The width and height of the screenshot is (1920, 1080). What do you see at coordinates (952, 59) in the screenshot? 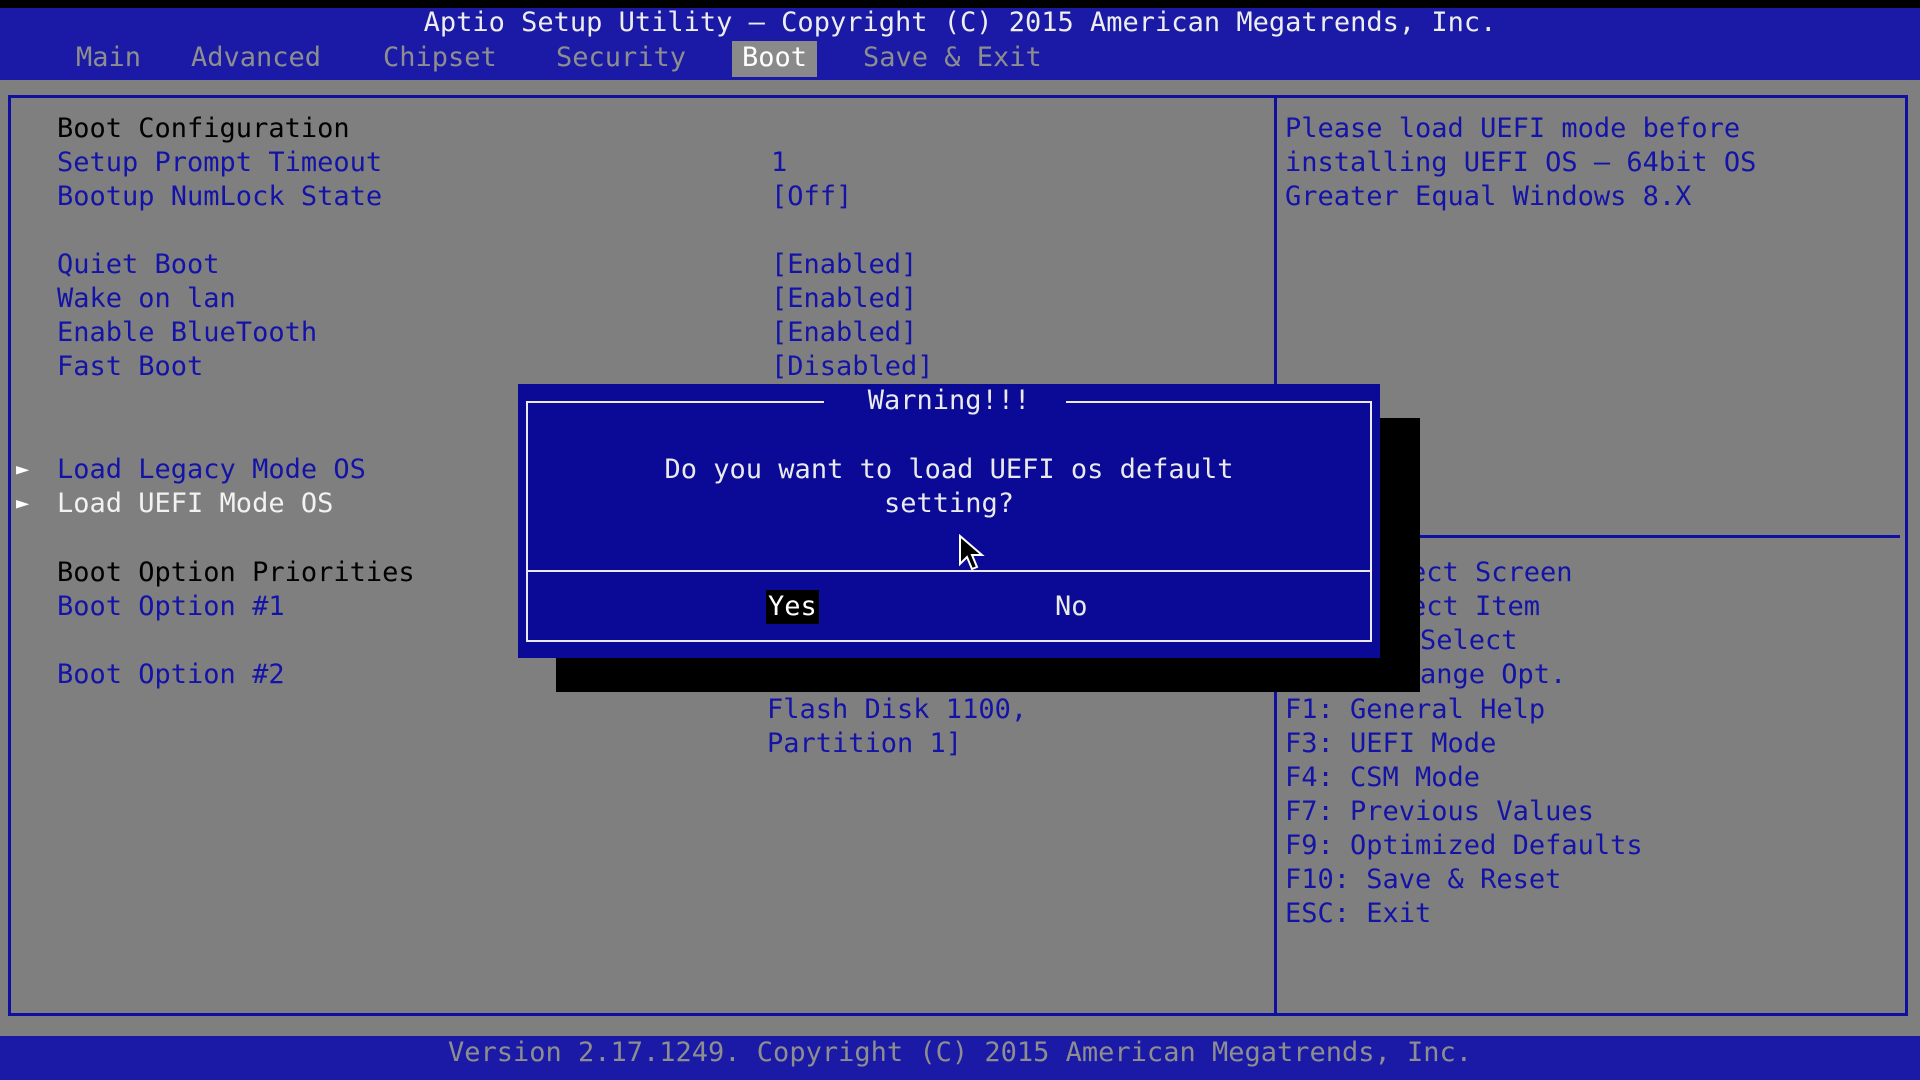
I see `tab-save-exit: Save & Exit` at bounding box center [952, 59].